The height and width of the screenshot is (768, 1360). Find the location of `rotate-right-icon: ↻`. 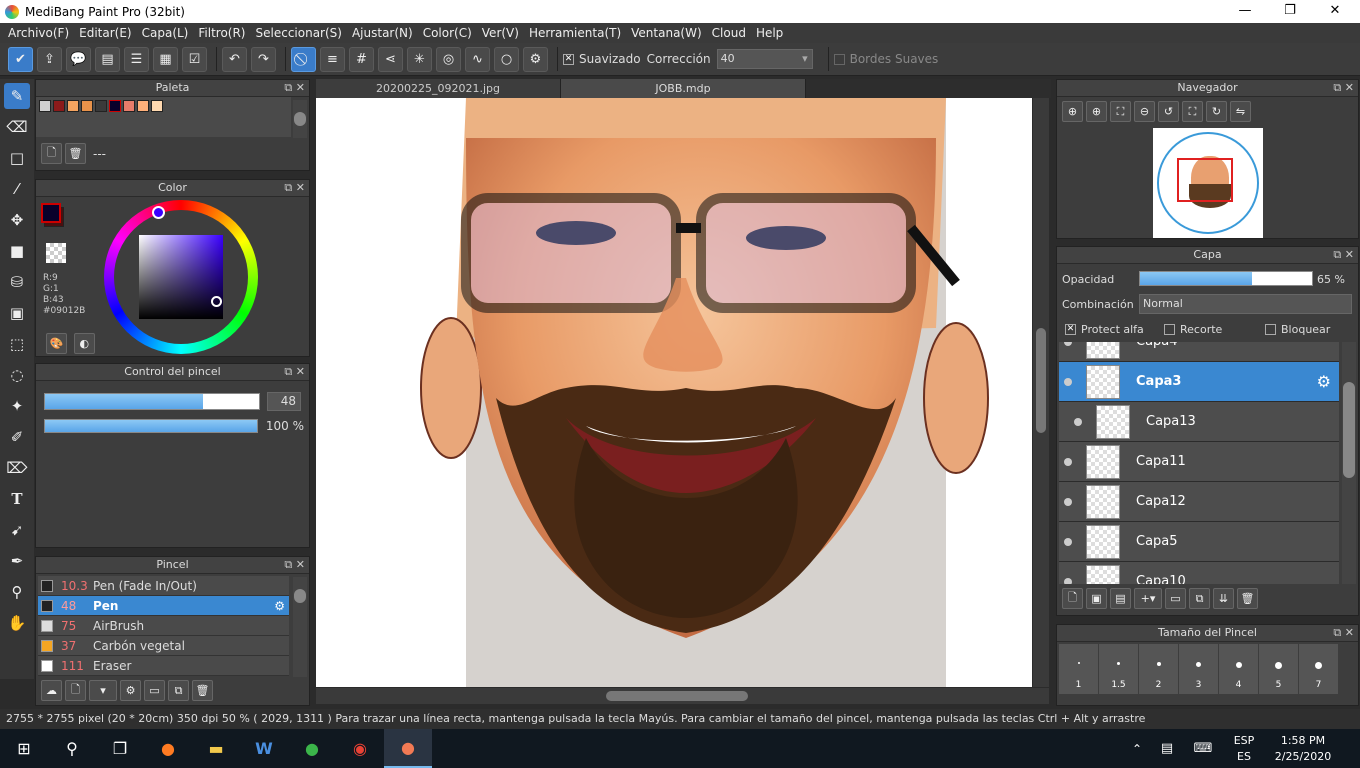

rotate-right-icon: ↻ is located at coordinates (1216, 111).